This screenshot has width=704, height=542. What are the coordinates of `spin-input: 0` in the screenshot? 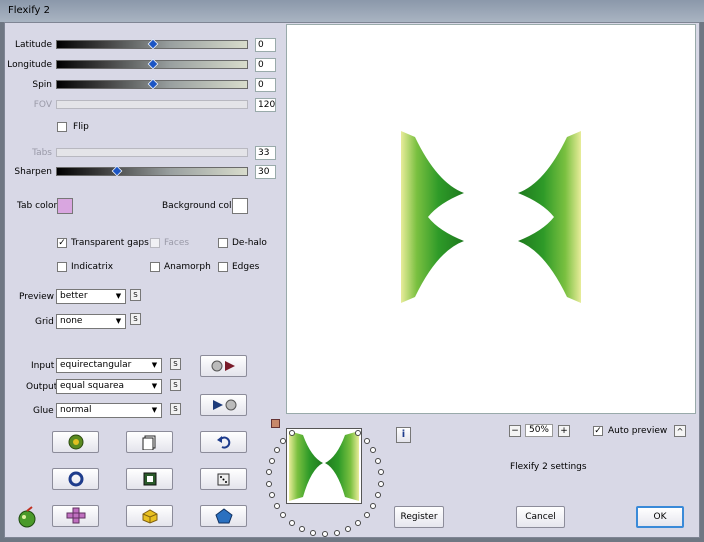 It's located at (265, 85).